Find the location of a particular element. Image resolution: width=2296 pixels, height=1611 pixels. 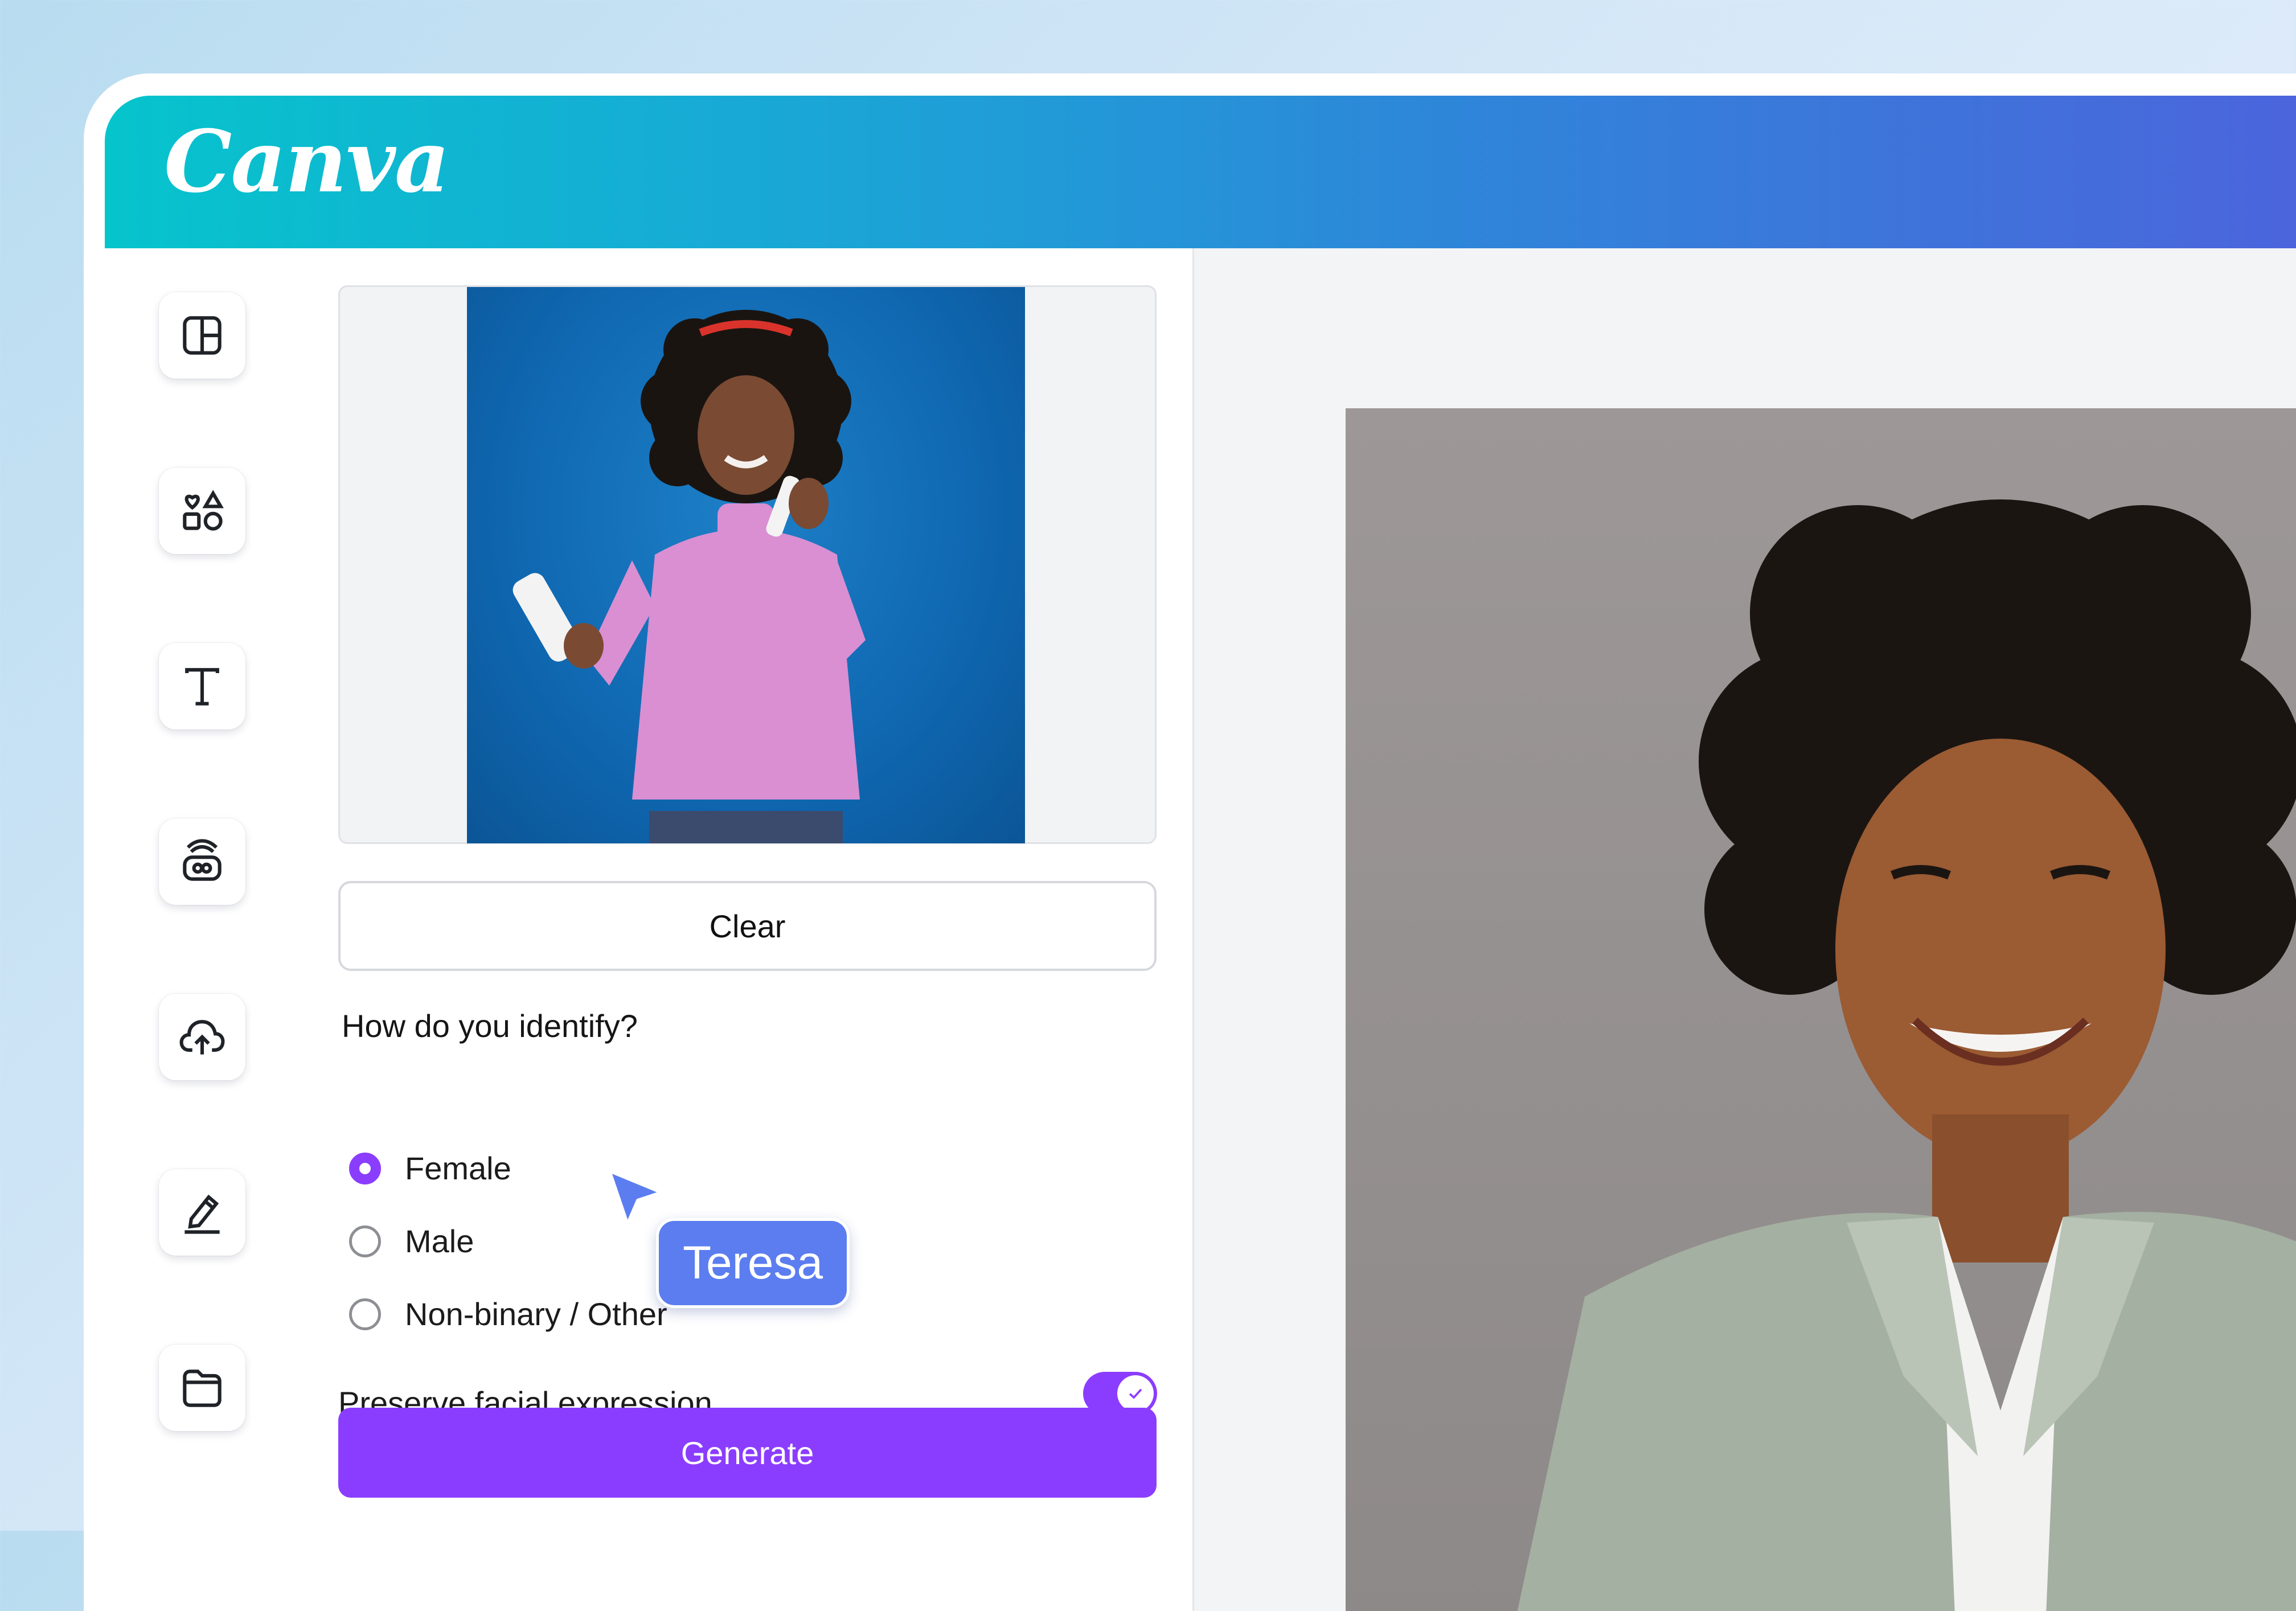

uploaded-photo-preview is located at coordinates (747, 564).